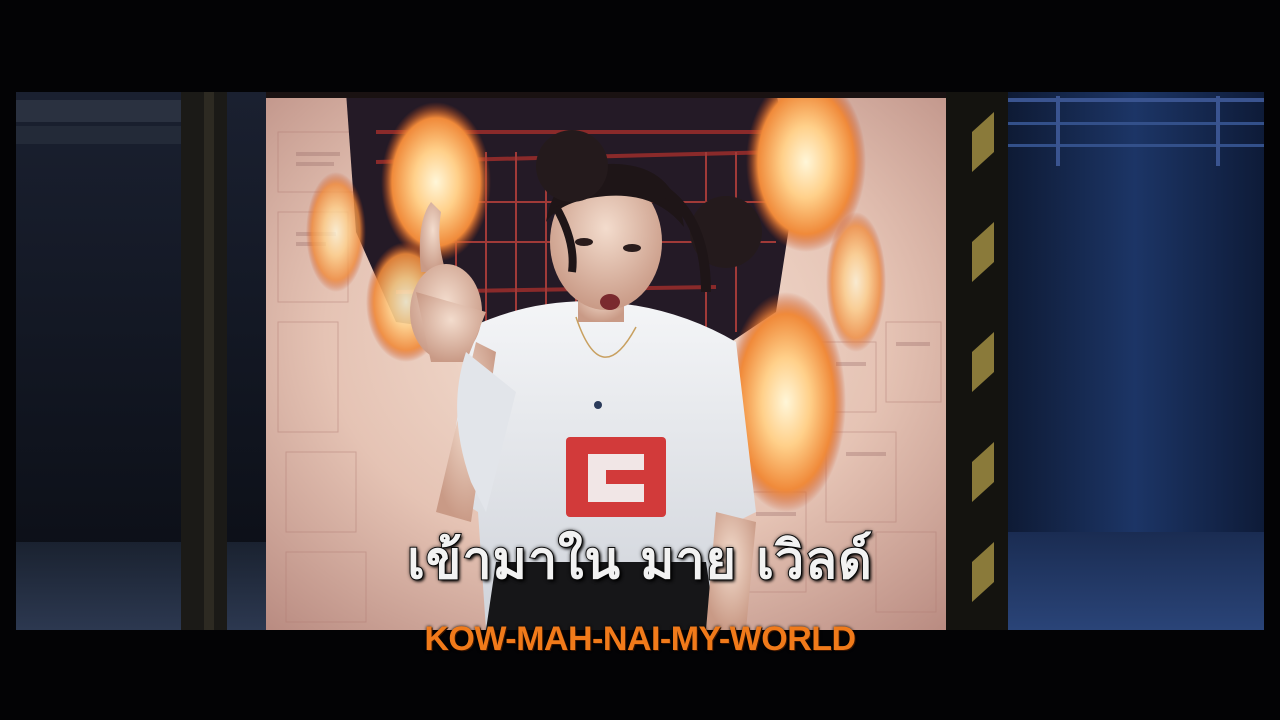 This screenshot has width=1280, height=720. What do you see at coordinates (639, 561) in the screenshot?
I see `subtitle-thai: เข้ามาใน มาย เวิลด์` at bounding box center [639, 561].